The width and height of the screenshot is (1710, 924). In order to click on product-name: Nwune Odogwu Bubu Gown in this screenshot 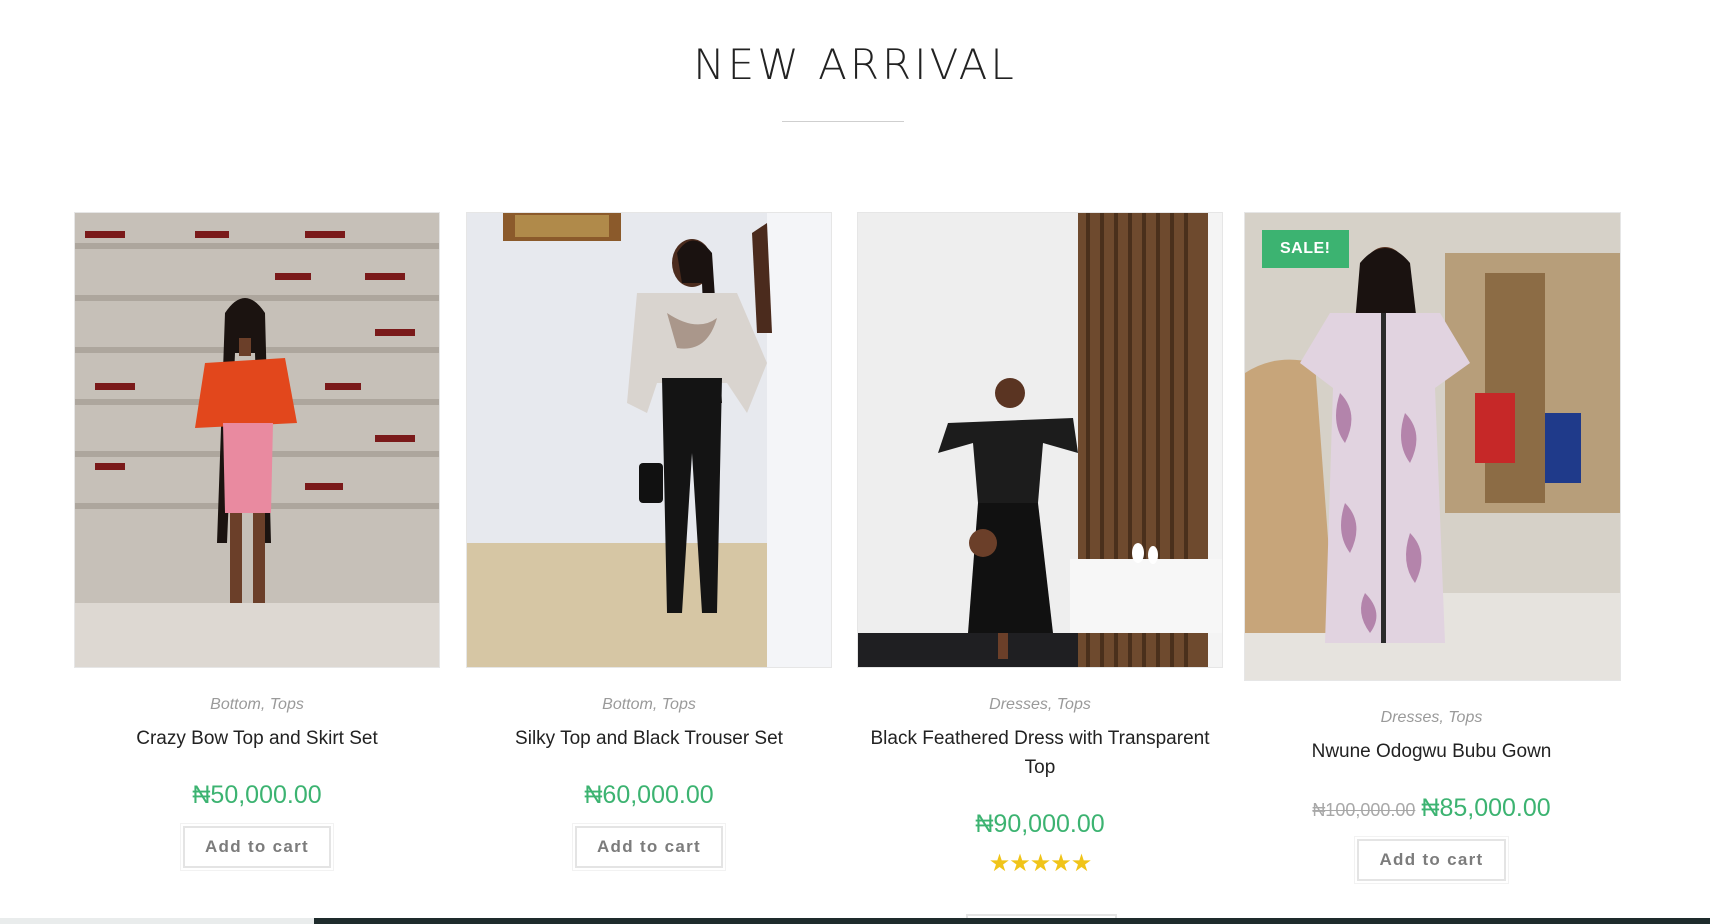, I will do `click(1431, 751)`.